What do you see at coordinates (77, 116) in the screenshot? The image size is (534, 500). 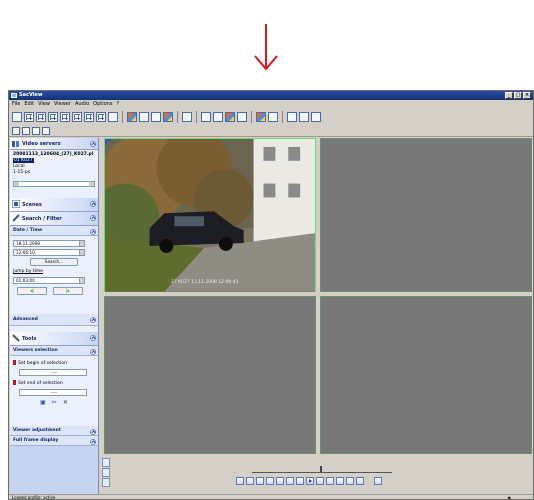 I see `layout-1plus5-icon` at bounding box center [77, 116].